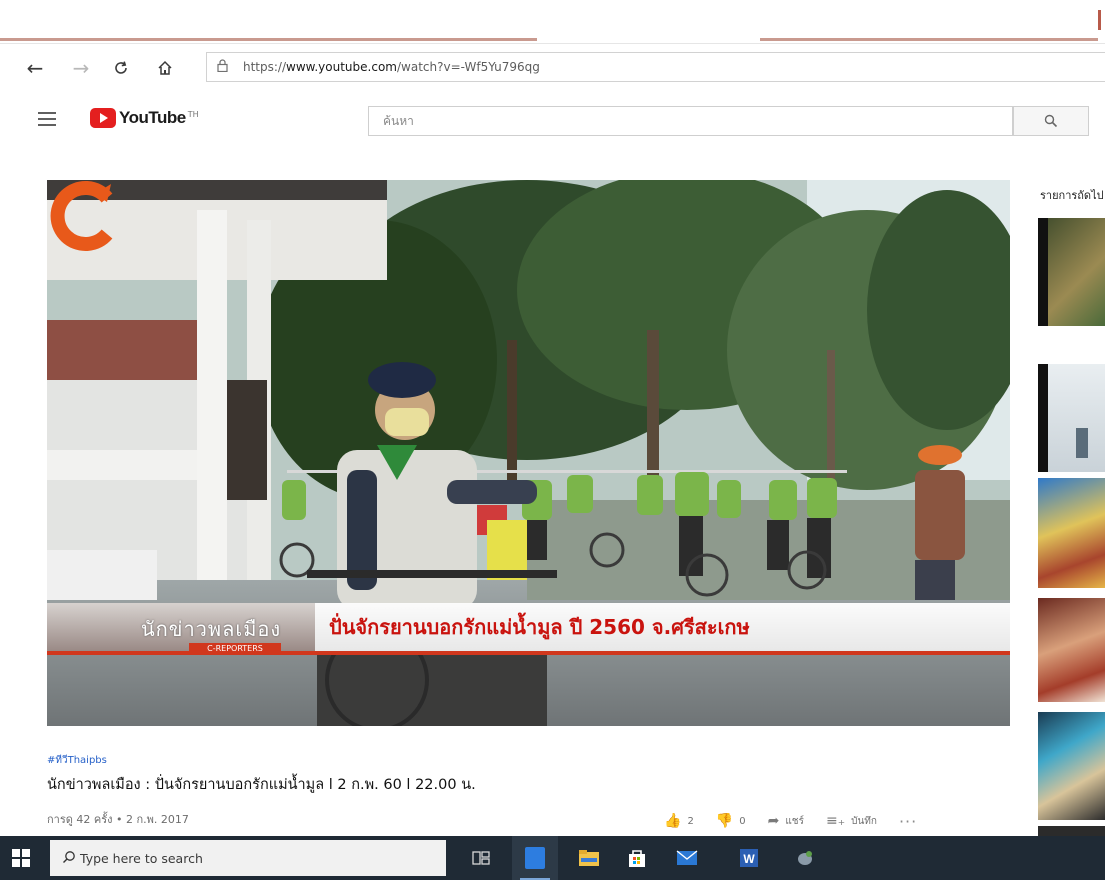  I want to click on share-label: แชร์, so click(794, 821).